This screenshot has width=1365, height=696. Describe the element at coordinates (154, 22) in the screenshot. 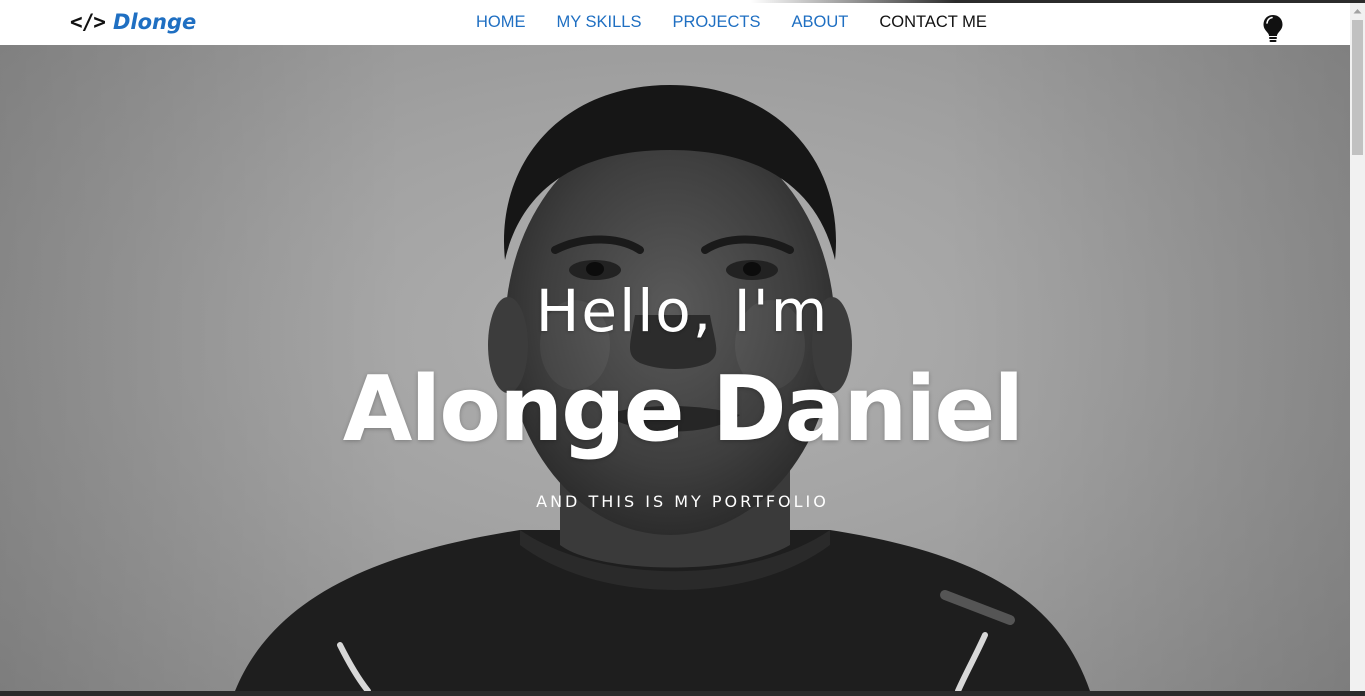

I see `brand-name: Dlonge` at that location.